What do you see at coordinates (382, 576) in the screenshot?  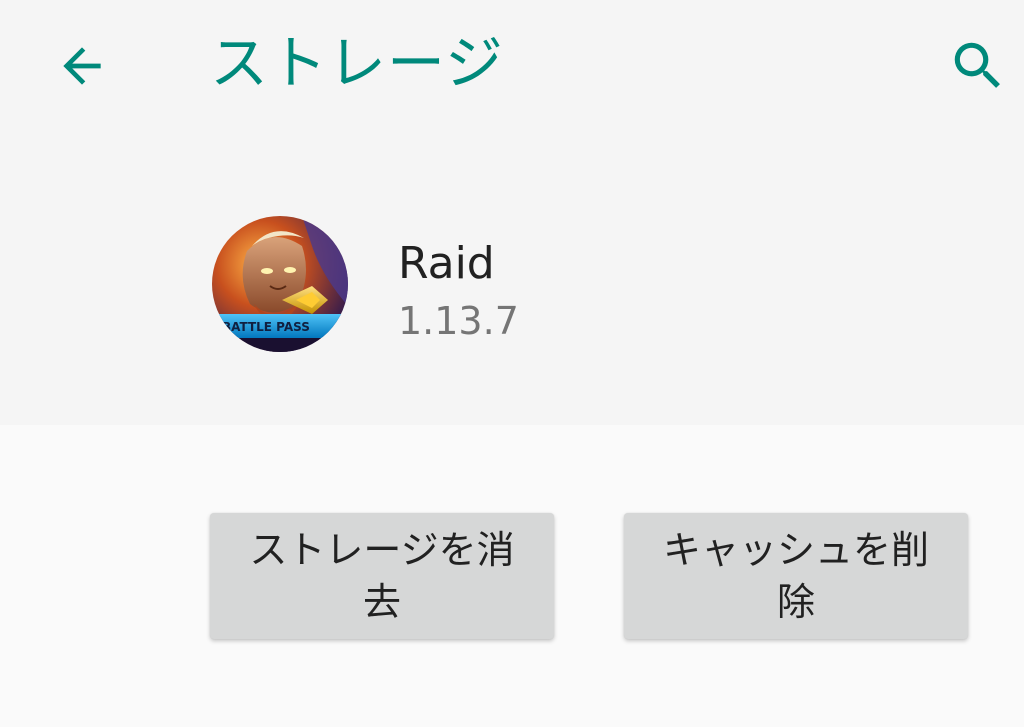 I see `clear-storage-button: ストレージを消 去` at bounding box center [382, 576].